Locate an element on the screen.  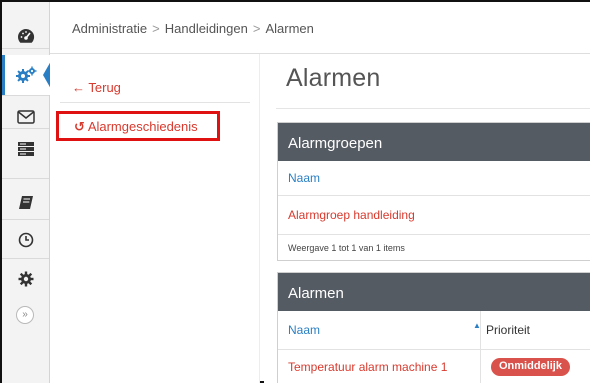
alarm-name-link: Temperatuur alarm machine 1 is located at coordinates (367, 367).